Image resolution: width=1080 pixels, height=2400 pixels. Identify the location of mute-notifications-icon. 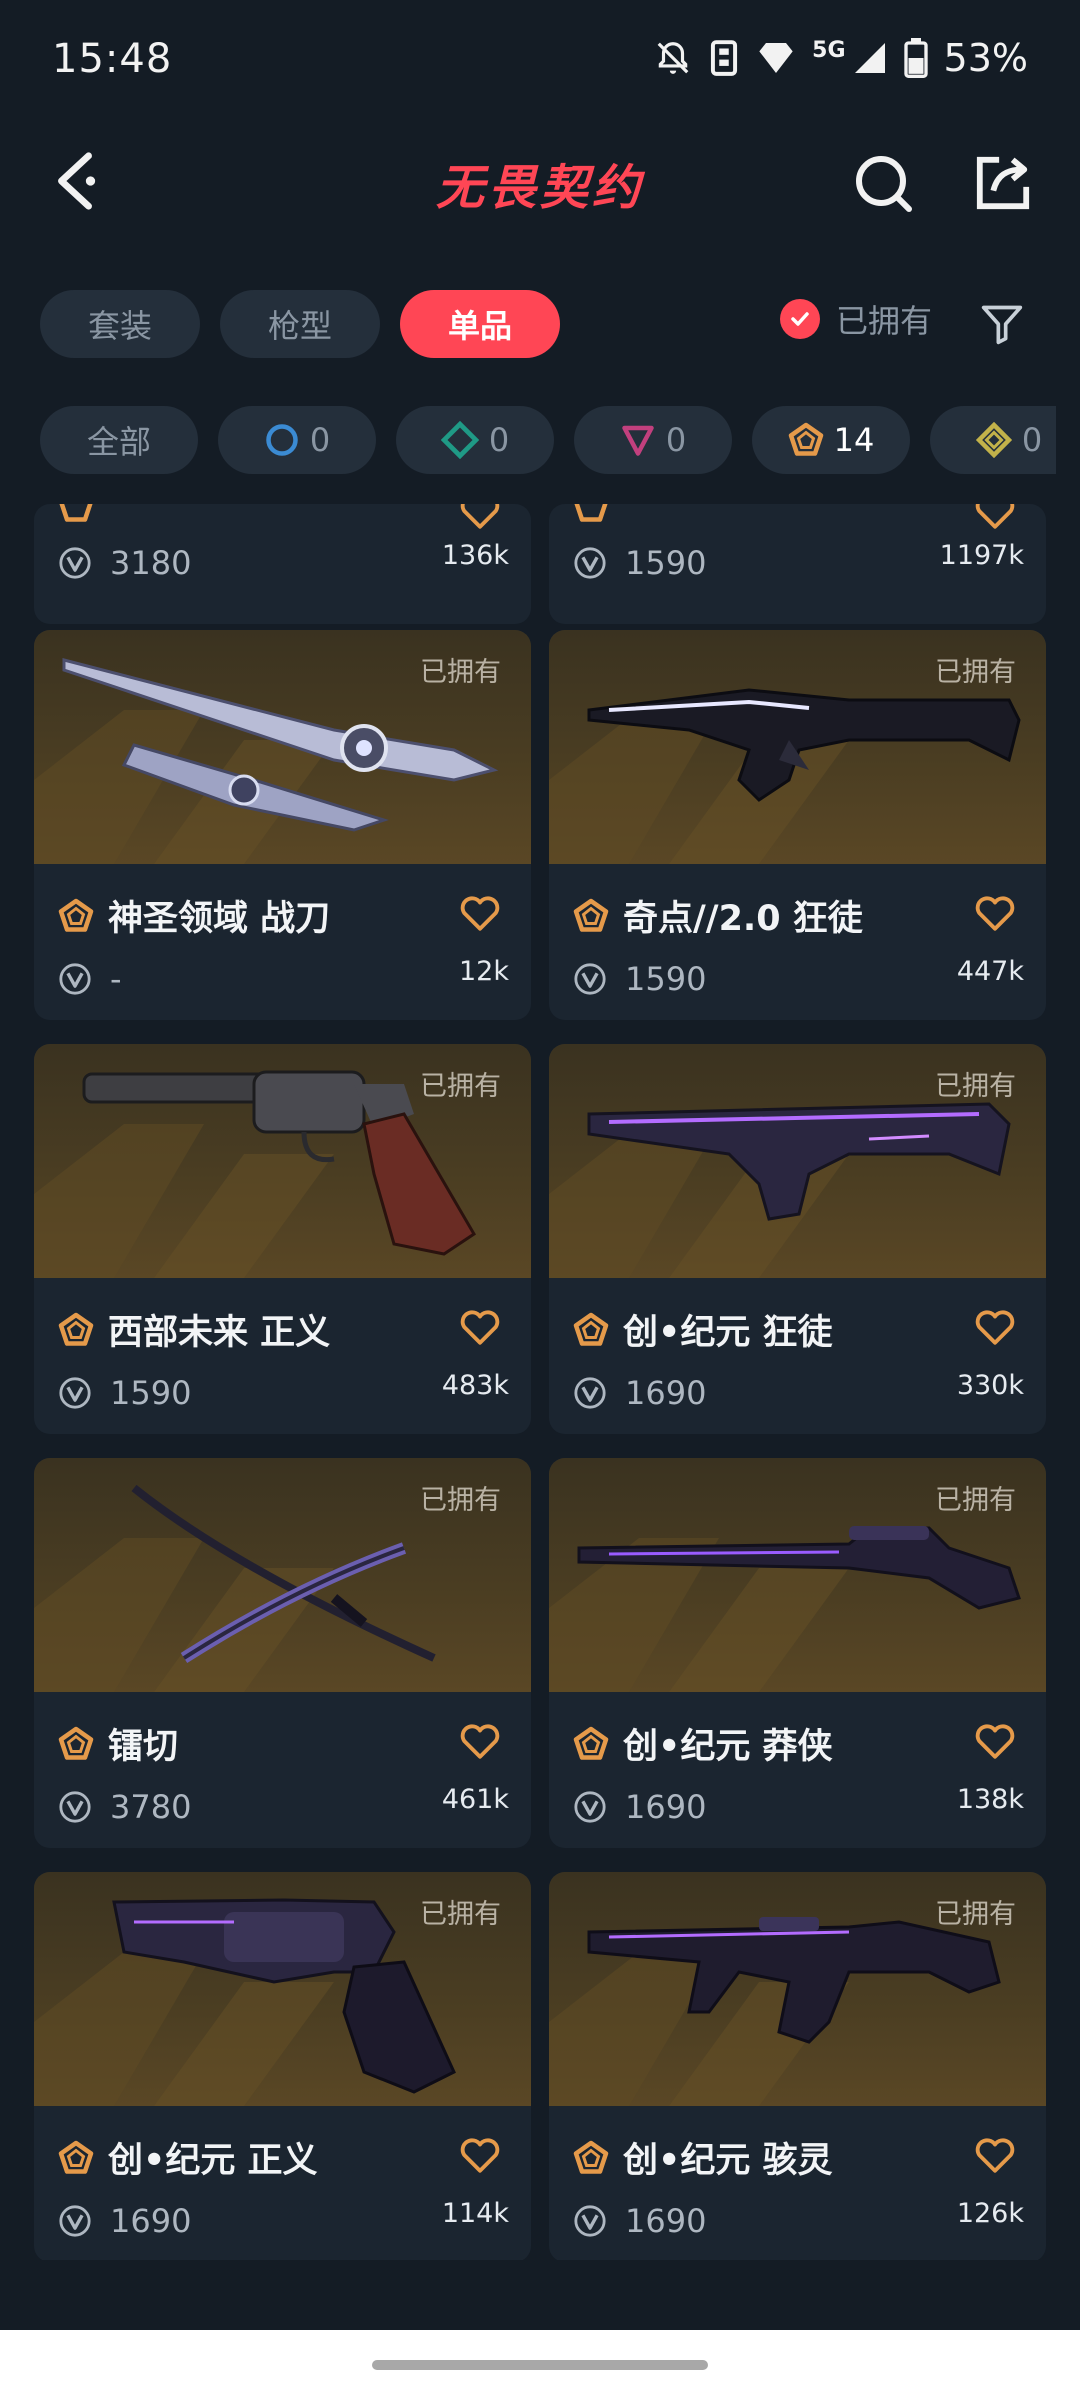
(673, 58).